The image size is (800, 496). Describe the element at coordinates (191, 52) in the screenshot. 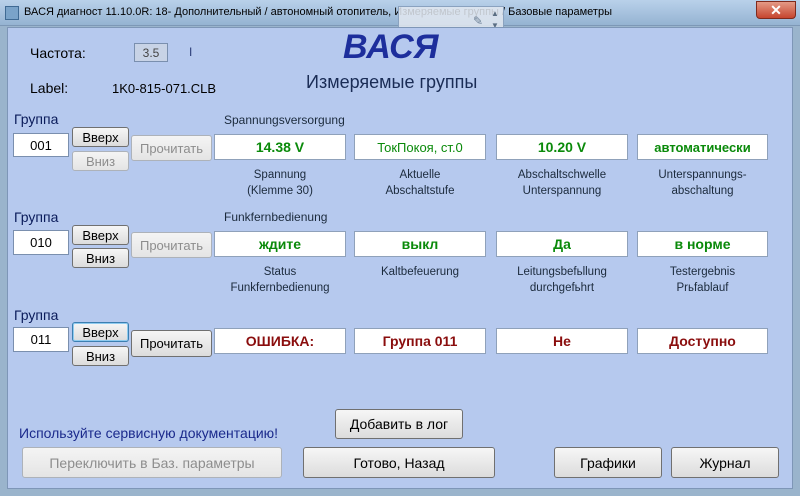

I see `frequency-marker: I` at that location.